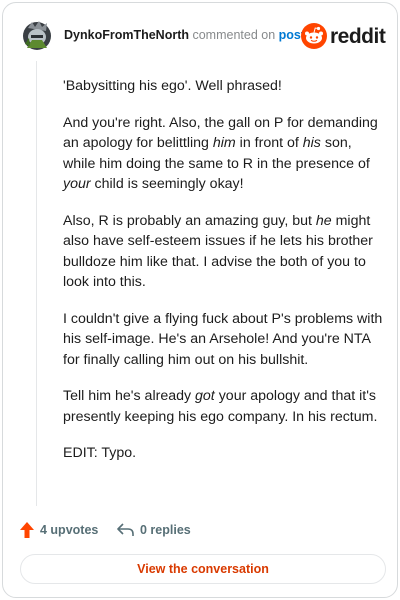 Image resolution: width=400 pixels, height=600 pixels. Describe the element at coordinates (323, 220) in the screenshot. I see `emphasis-text: he` at that location.